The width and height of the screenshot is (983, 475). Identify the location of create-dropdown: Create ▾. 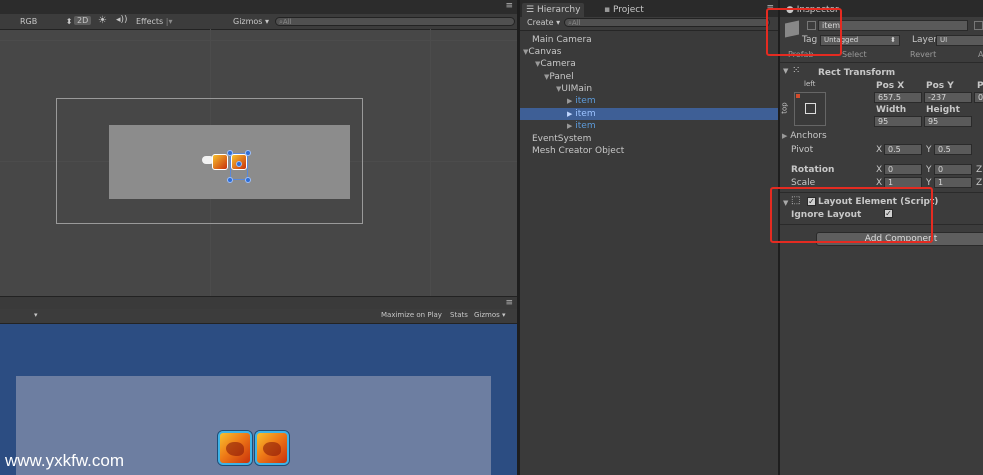
(543, 22).